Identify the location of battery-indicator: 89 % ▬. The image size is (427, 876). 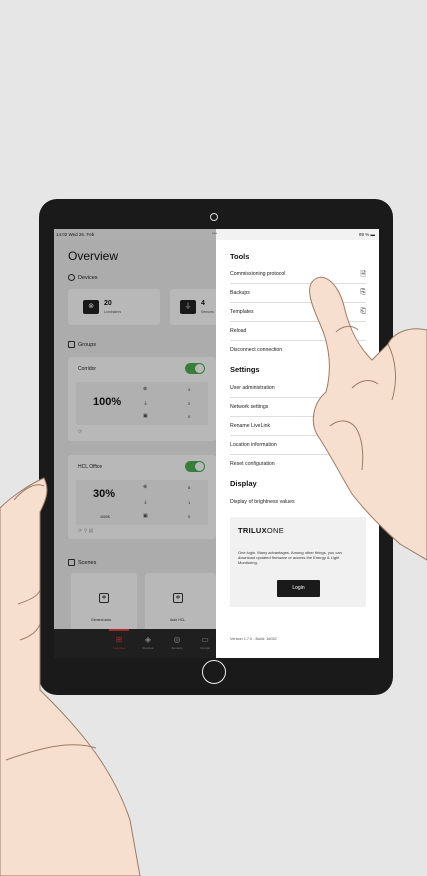
(366, 234).